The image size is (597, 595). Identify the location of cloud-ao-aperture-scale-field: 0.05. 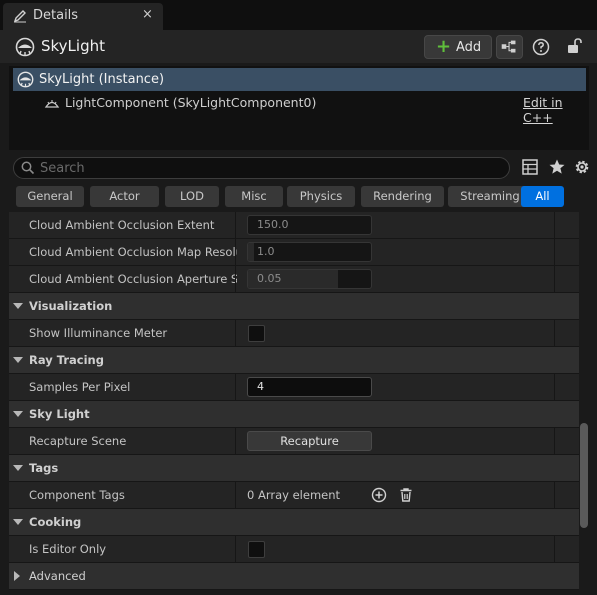
(309, 279).